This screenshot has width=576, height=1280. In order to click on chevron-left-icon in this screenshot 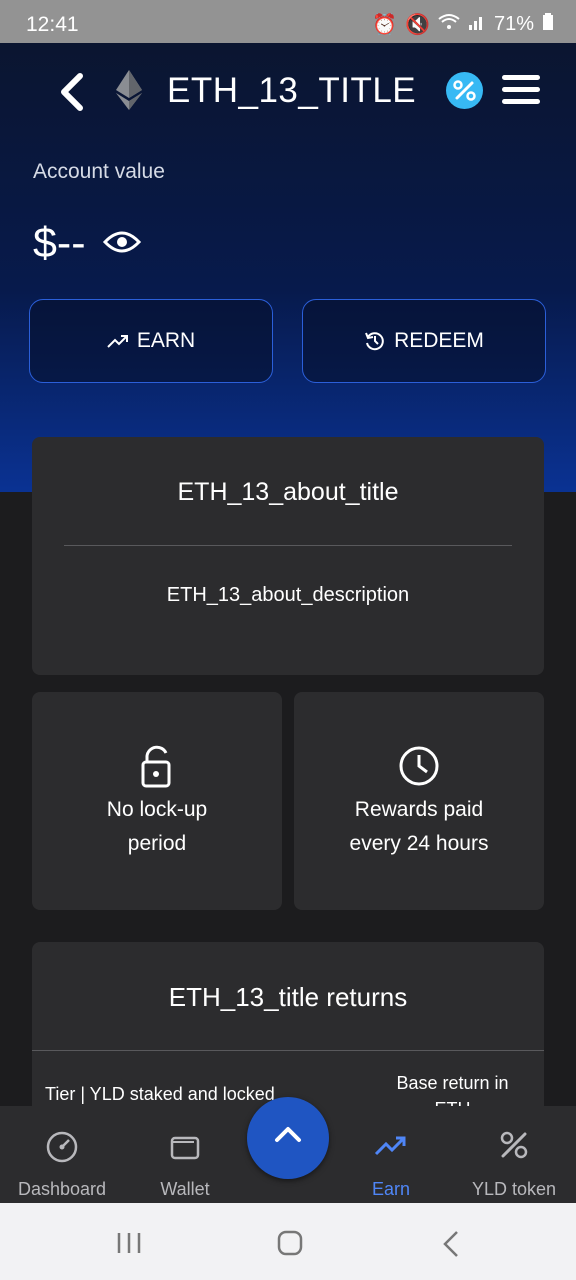, I will do `click(72, 92)`.